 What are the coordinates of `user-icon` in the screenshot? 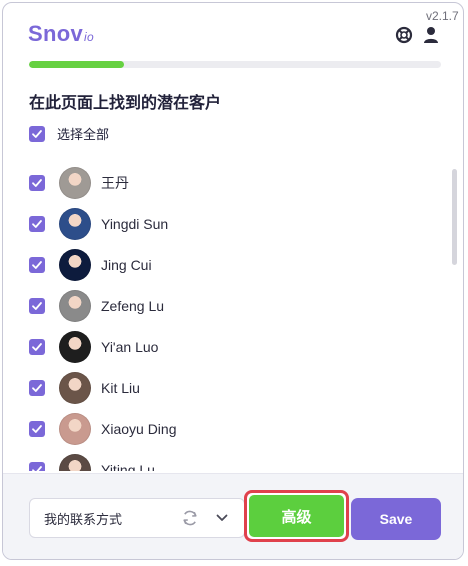 It's located at (431, 35).